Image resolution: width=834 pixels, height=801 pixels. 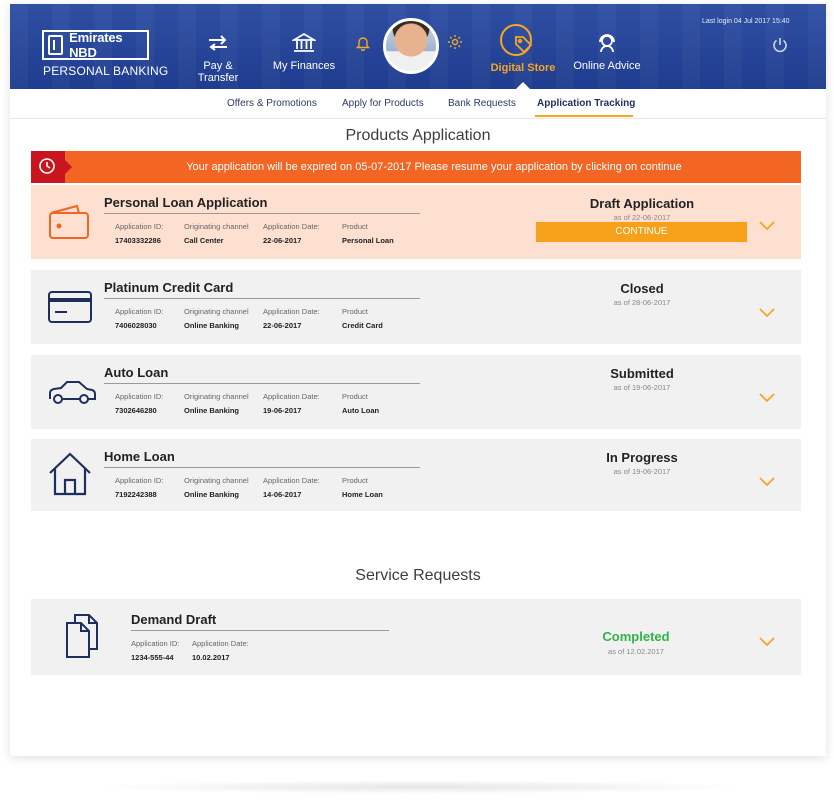 What do you see at coordinates (642, 302) in the screenshot?
I see `status-date: as of 28-06-2017` at bounding box center [642, 302].